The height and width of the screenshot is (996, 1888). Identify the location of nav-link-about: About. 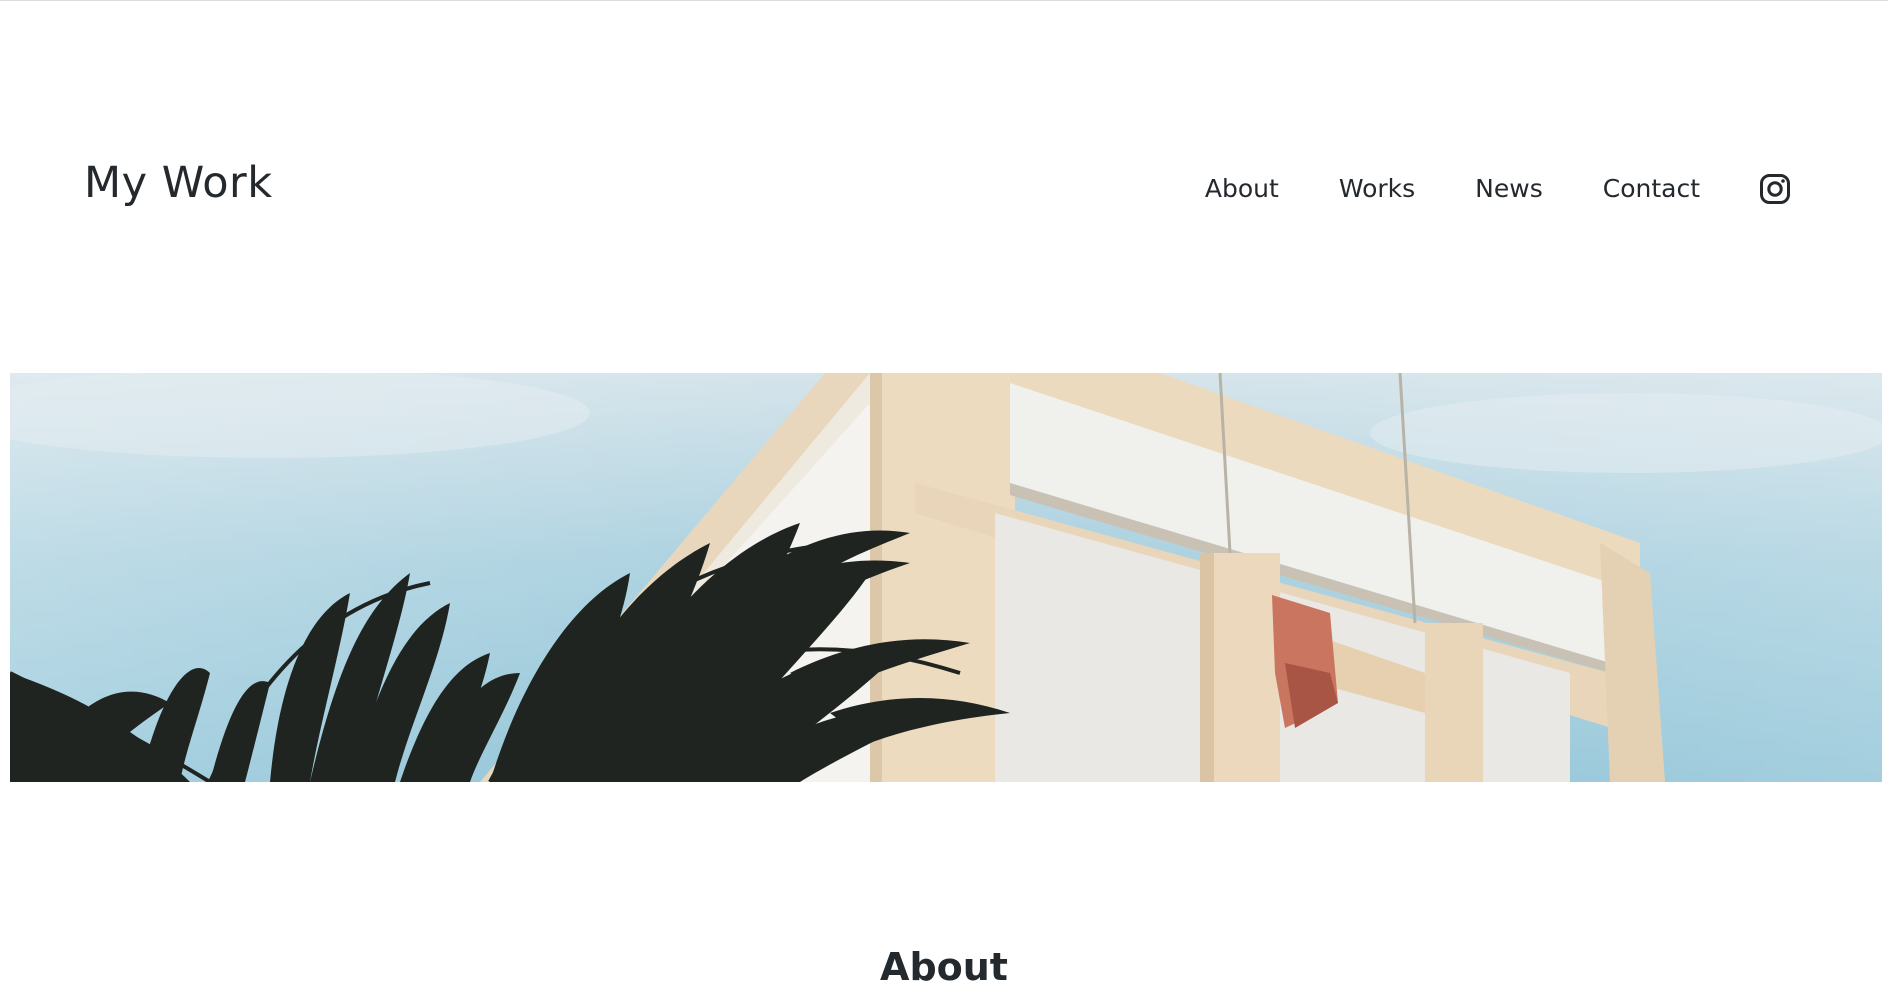
(1242, 189).